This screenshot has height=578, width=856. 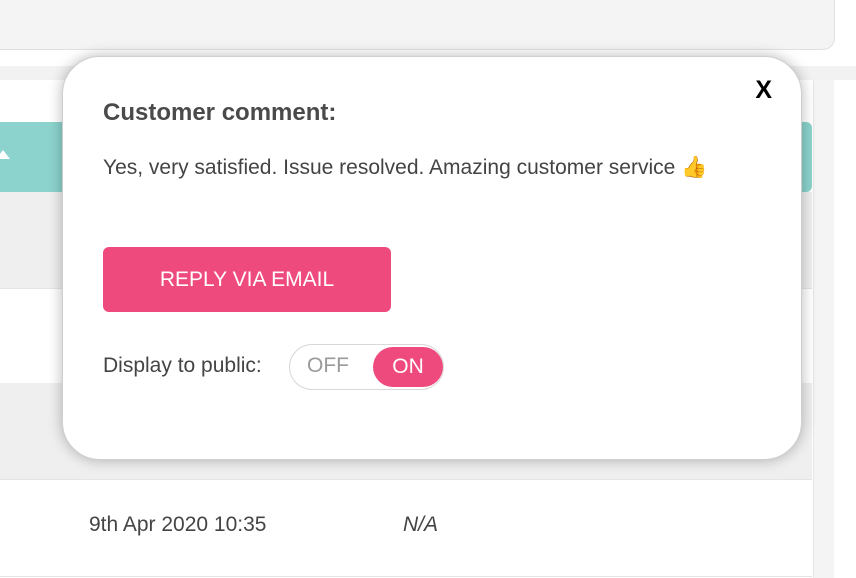 I want to click on top-card, so click(x=417, y=25).